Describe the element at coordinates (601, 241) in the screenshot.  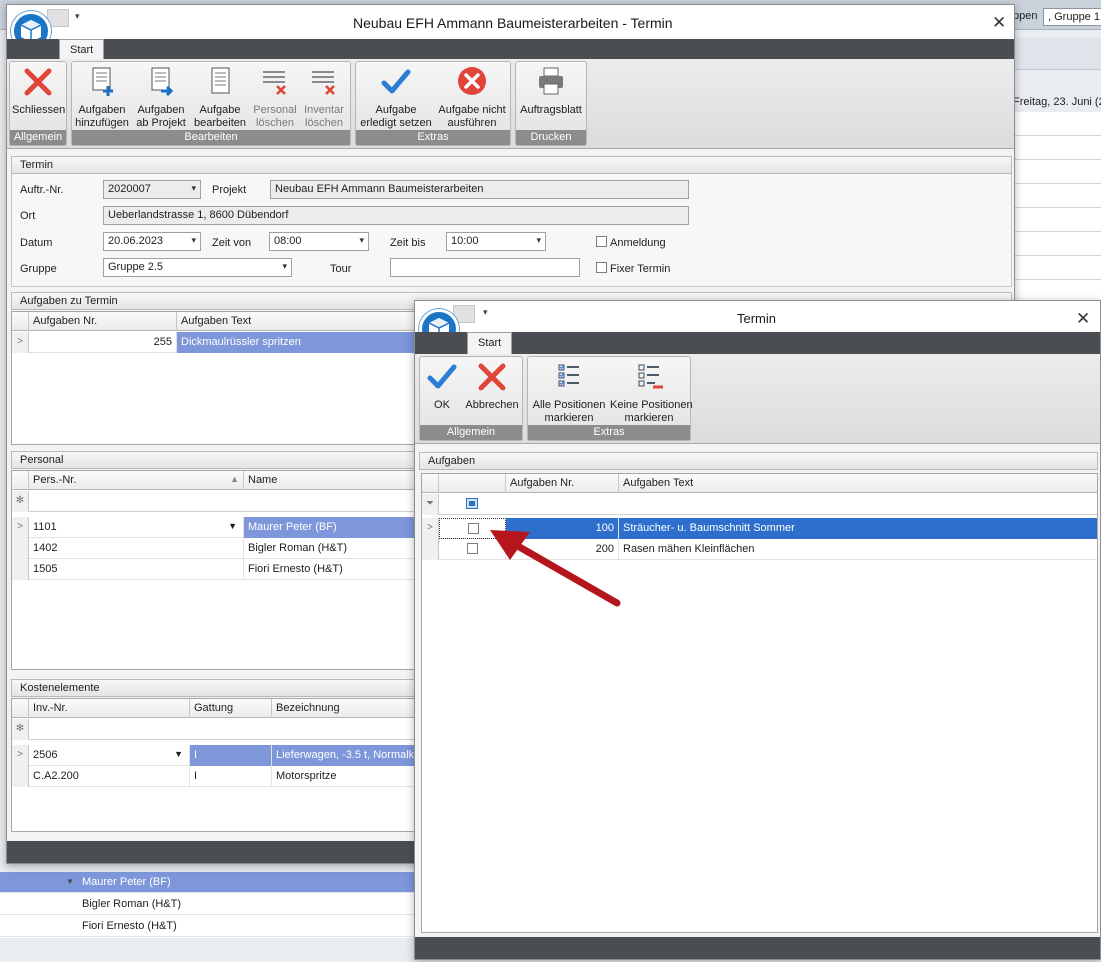
I see `anmeldung-checkbox` at that location.